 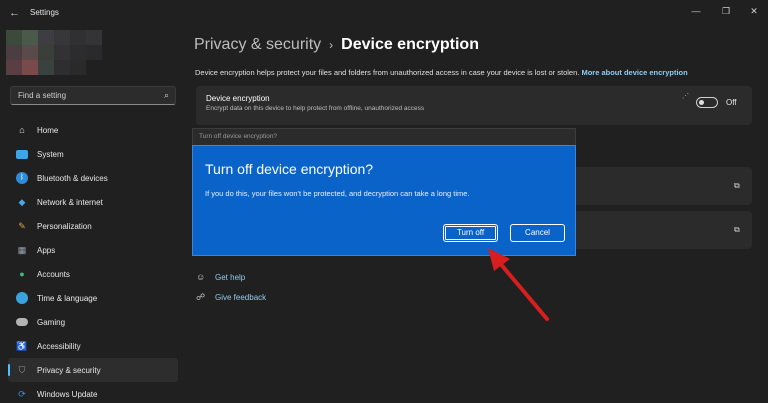 I want to click on help-chat-icon: ☺, so click(x=201, y=277).